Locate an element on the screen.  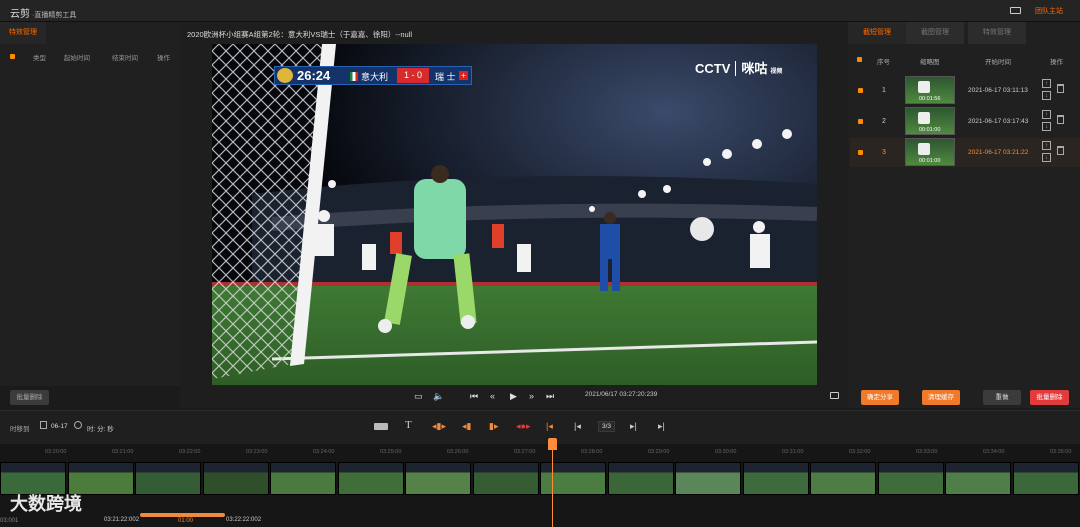
clip-length: 01:00 is located at coordinates (186, 521).